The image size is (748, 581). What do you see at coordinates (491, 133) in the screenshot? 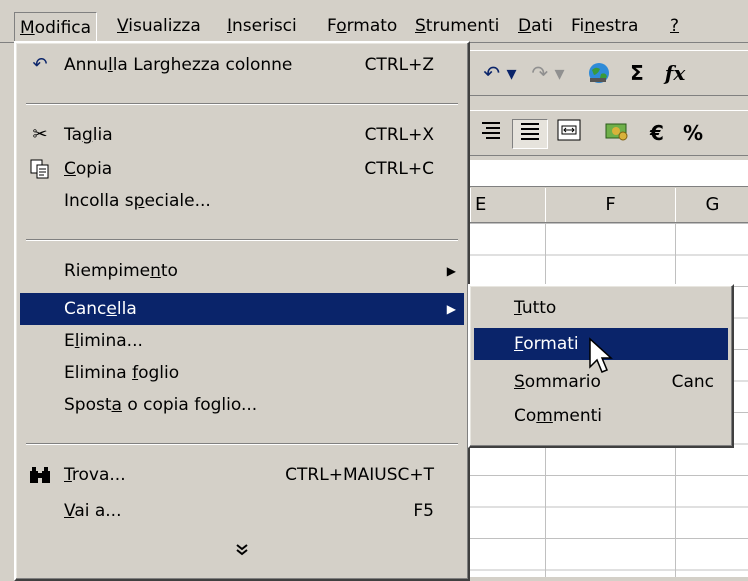
I see `align-right-icon` at bounding box center [491, 133].